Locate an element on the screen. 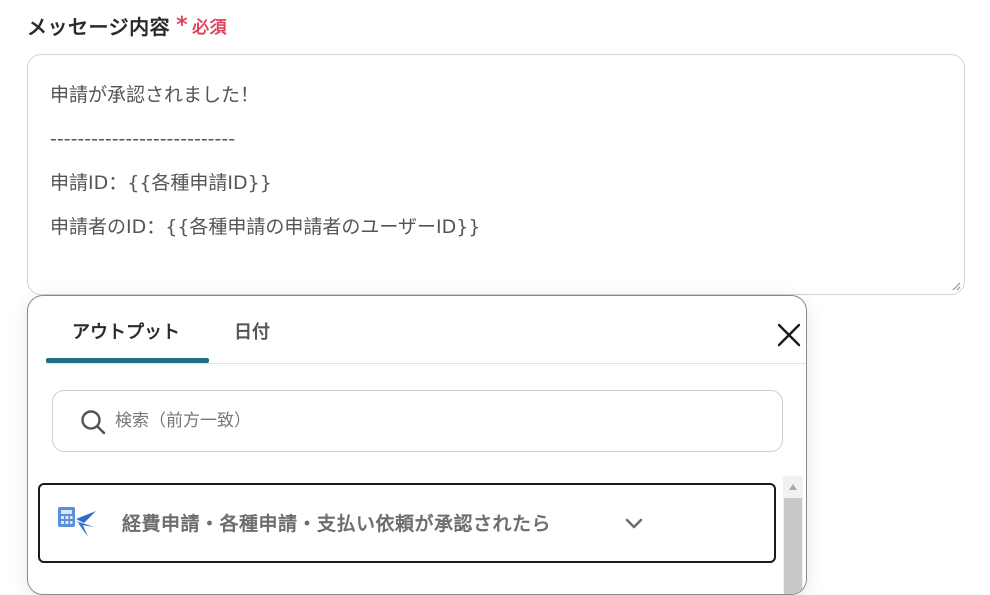  active-tab-indicator is located at coordinates (127, 360).